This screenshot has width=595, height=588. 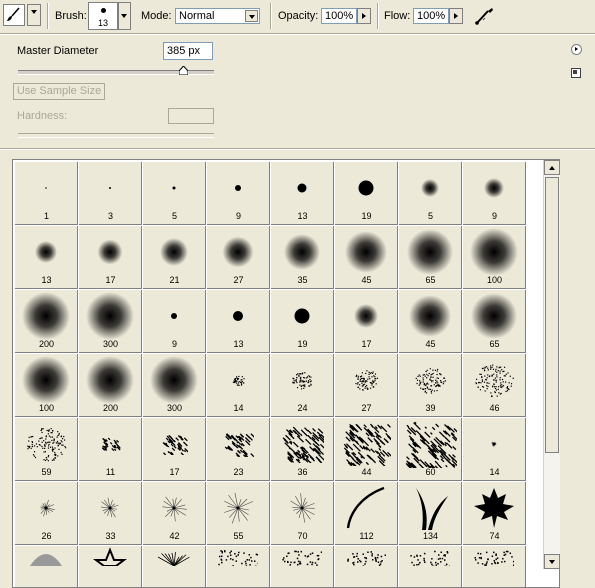 I want to click on brush-preset-35: 35, so click(x=302, y=257).